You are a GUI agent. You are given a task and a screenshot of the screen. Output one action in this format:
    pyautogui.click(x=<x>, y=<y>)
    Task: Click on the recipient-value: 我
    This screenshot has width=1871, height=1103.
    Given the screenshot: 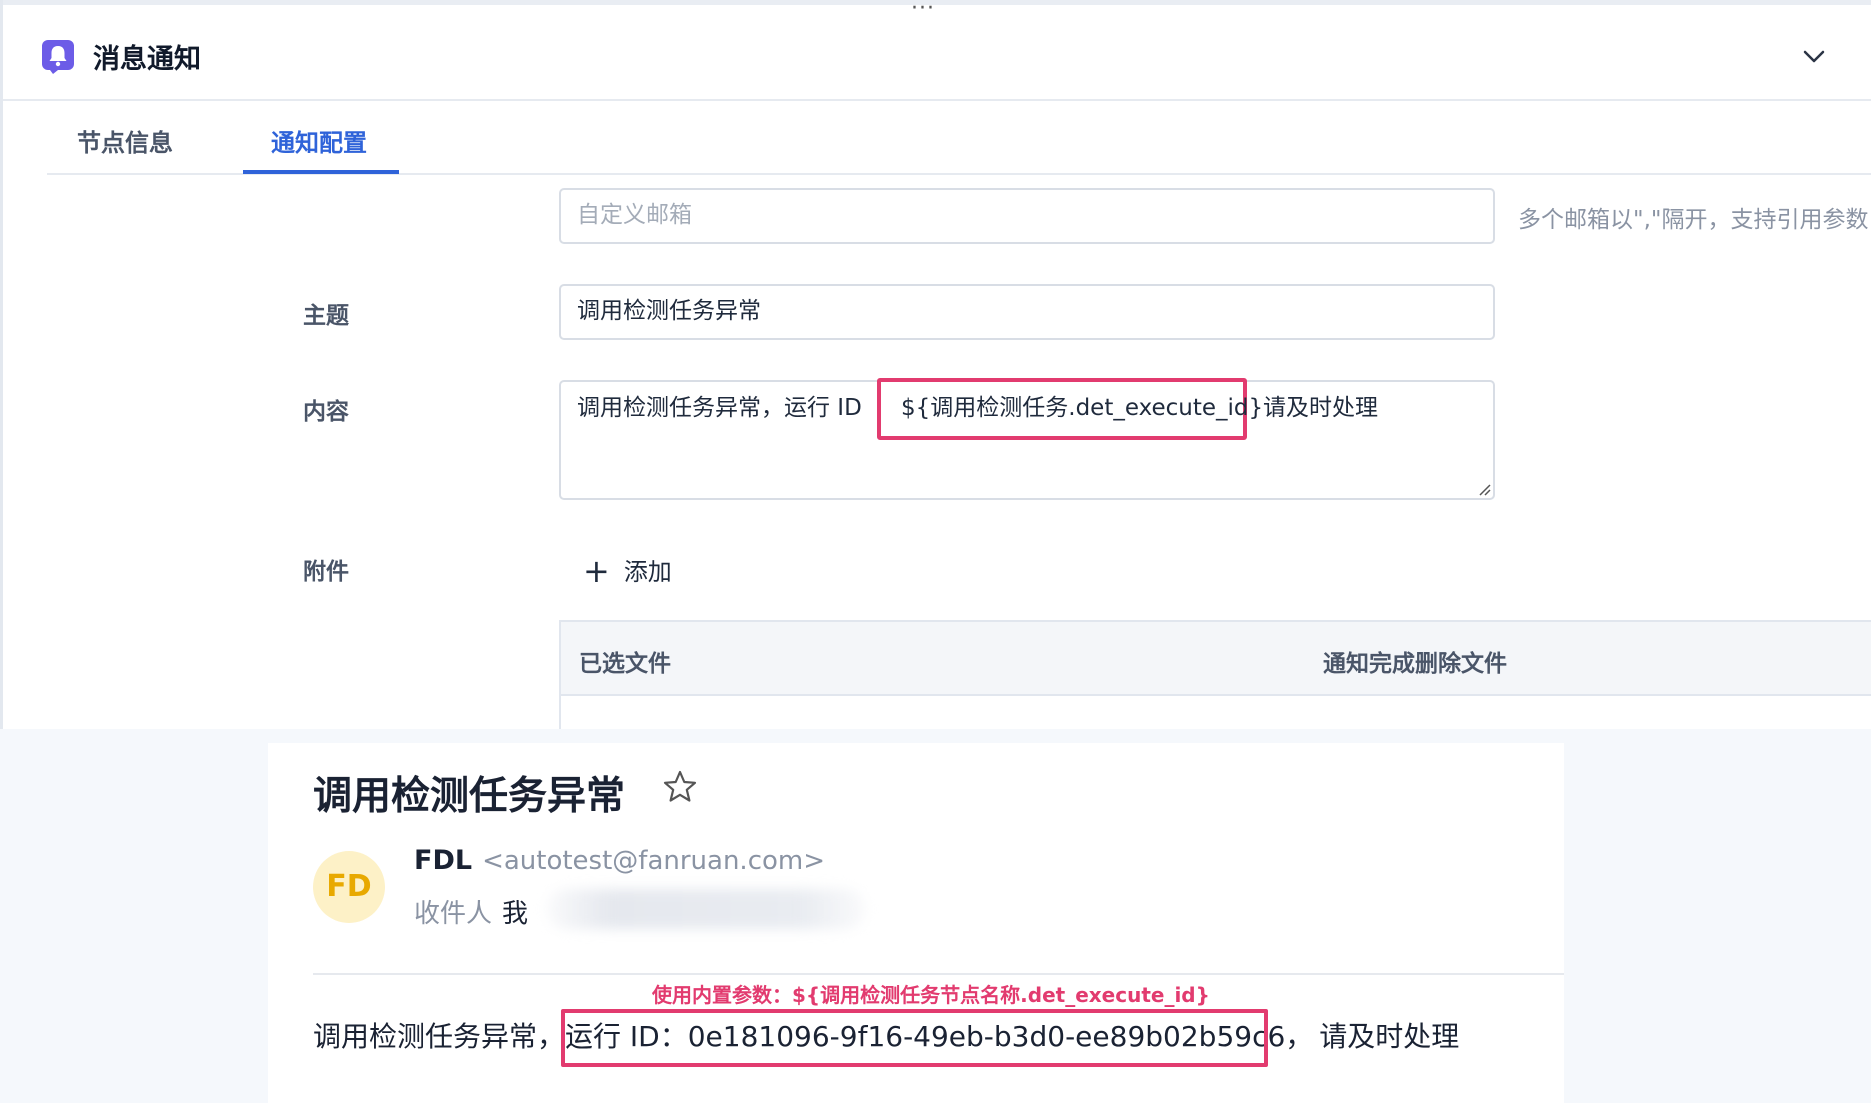 What is the action you would take?
    pyautogui.click(x=515, y=914)
    